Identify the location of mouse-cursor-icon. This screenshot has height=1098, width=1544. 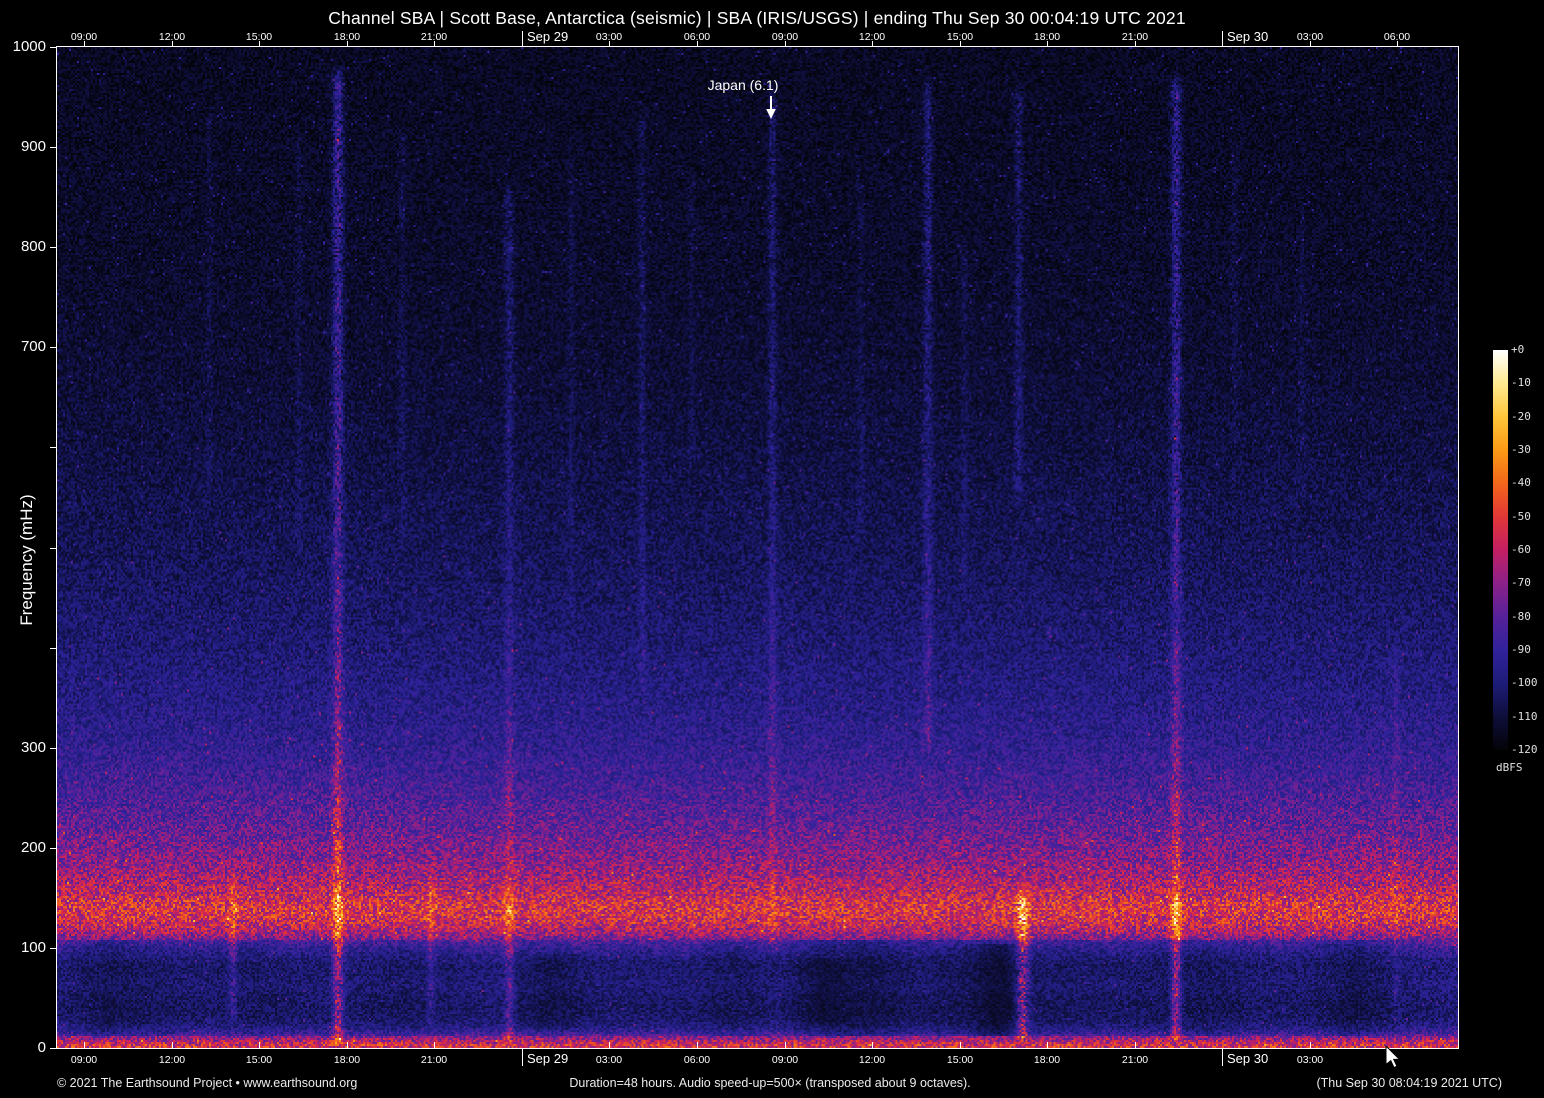
(1393, 1057).